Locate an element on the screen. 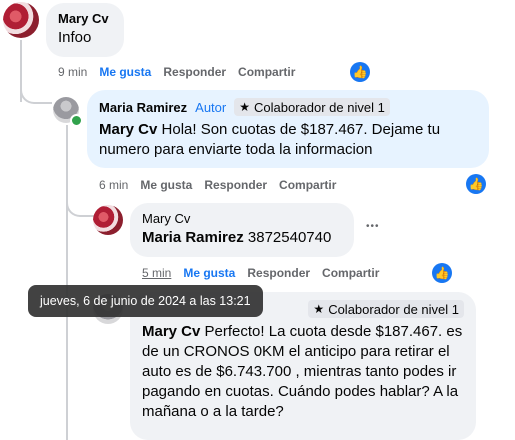 Image resolution: width=515 pixels, height=440 pixels. comment-time: 6 min is located at coordinates (113, 185).